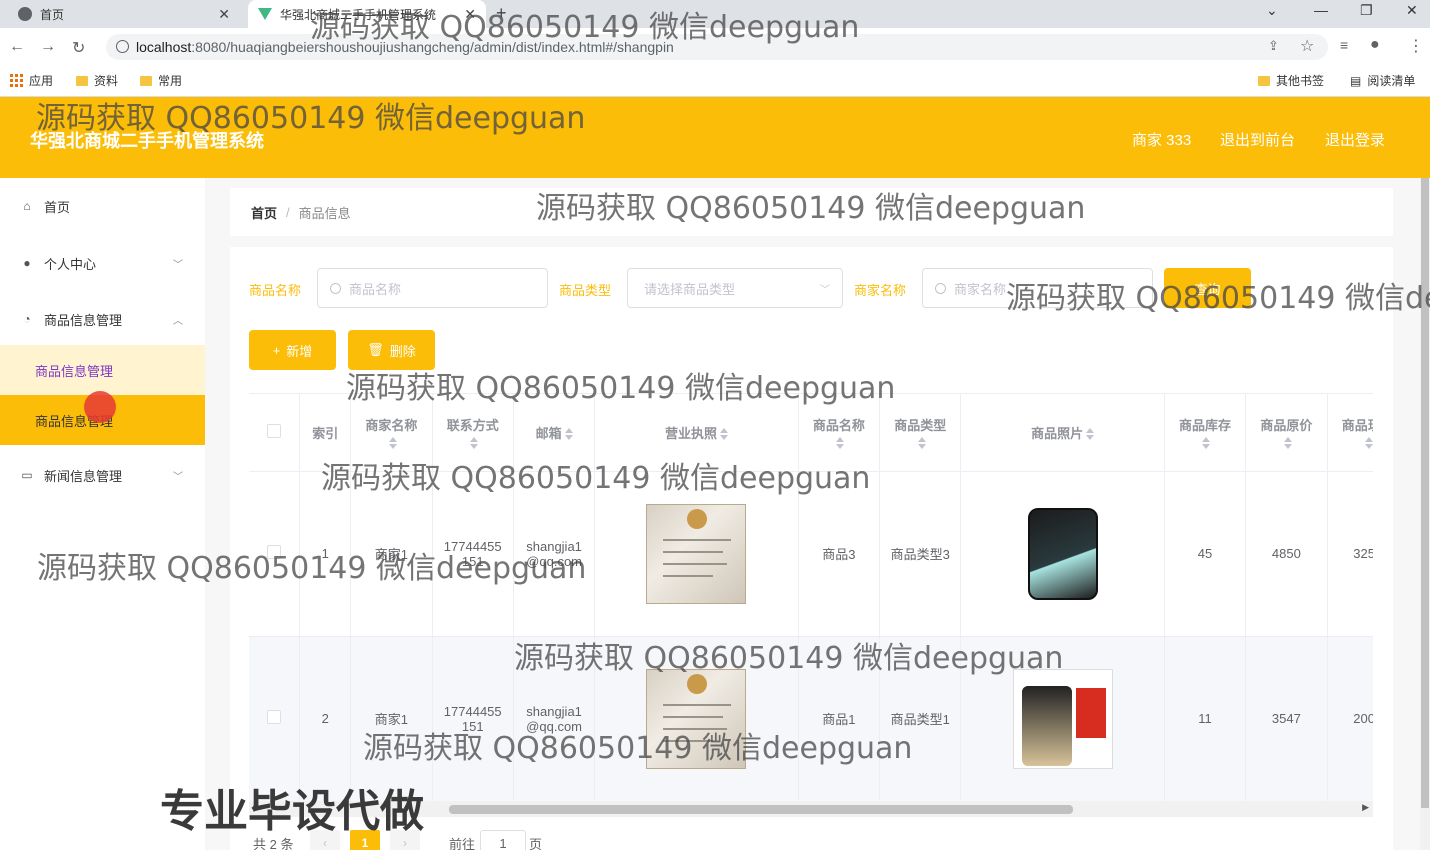 The image size is (1430, 850). I want to click on app-title: 华强北商城二手手机管理系统, so click(147, 141).